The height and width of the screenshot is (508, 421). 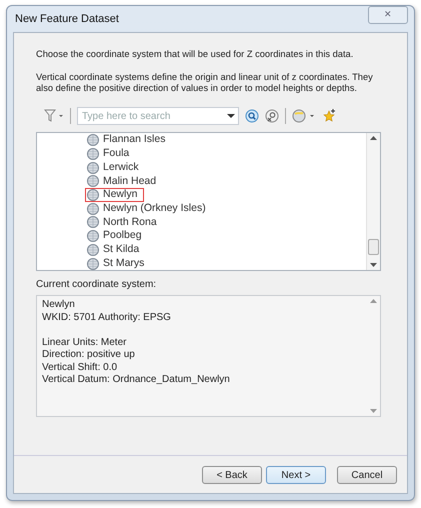 I want to click on search-field: Type here to search, so click(x=158, y=116).